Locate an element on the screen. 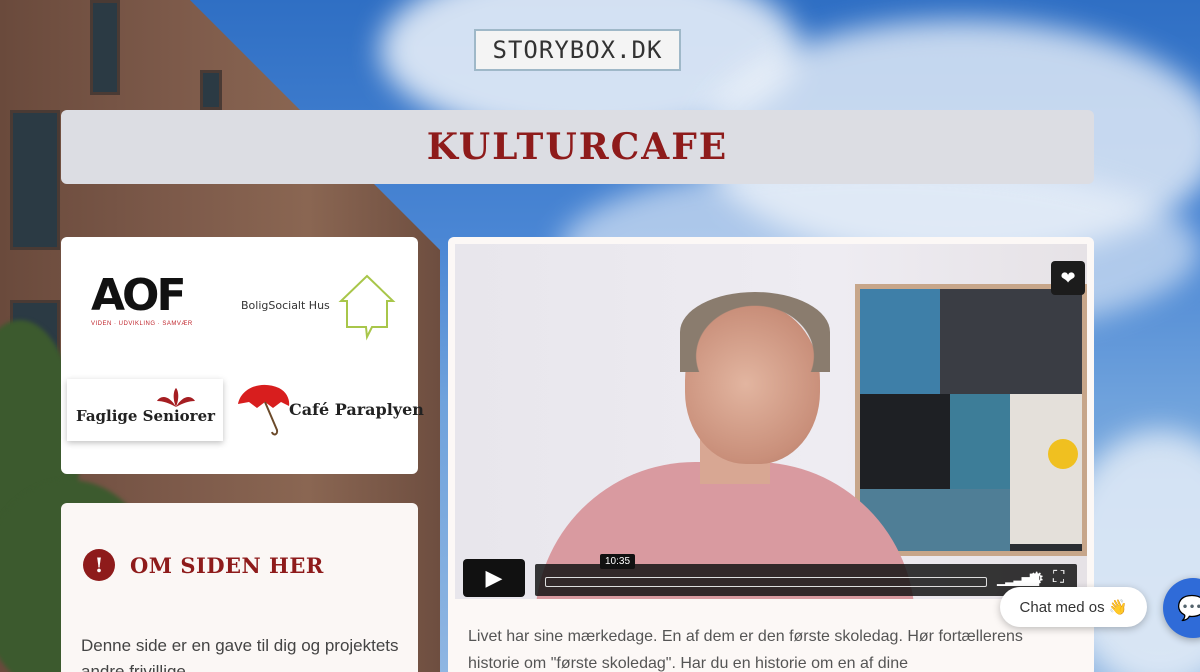  boligsocialt-hus-logo: BoligSocialt Hus is located at coordinates (321, 308).